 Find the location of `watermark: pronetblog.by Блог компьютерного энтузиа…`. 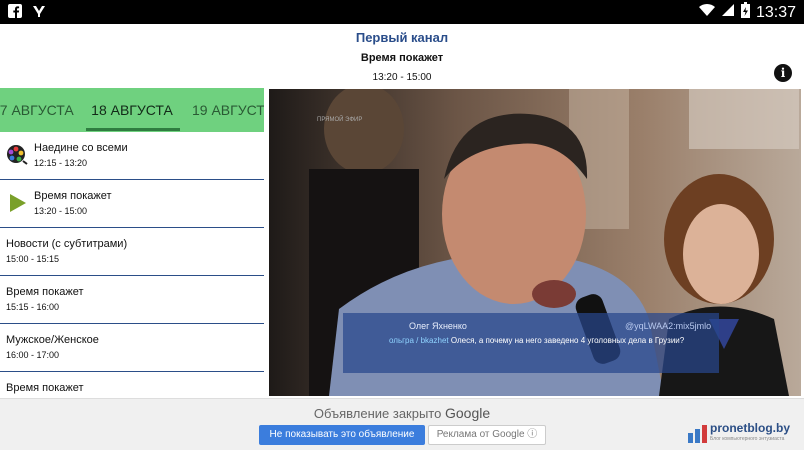

watermark: pronetblog.by Блог компьютерного энтузиа… is located at coordinates (743, 433).